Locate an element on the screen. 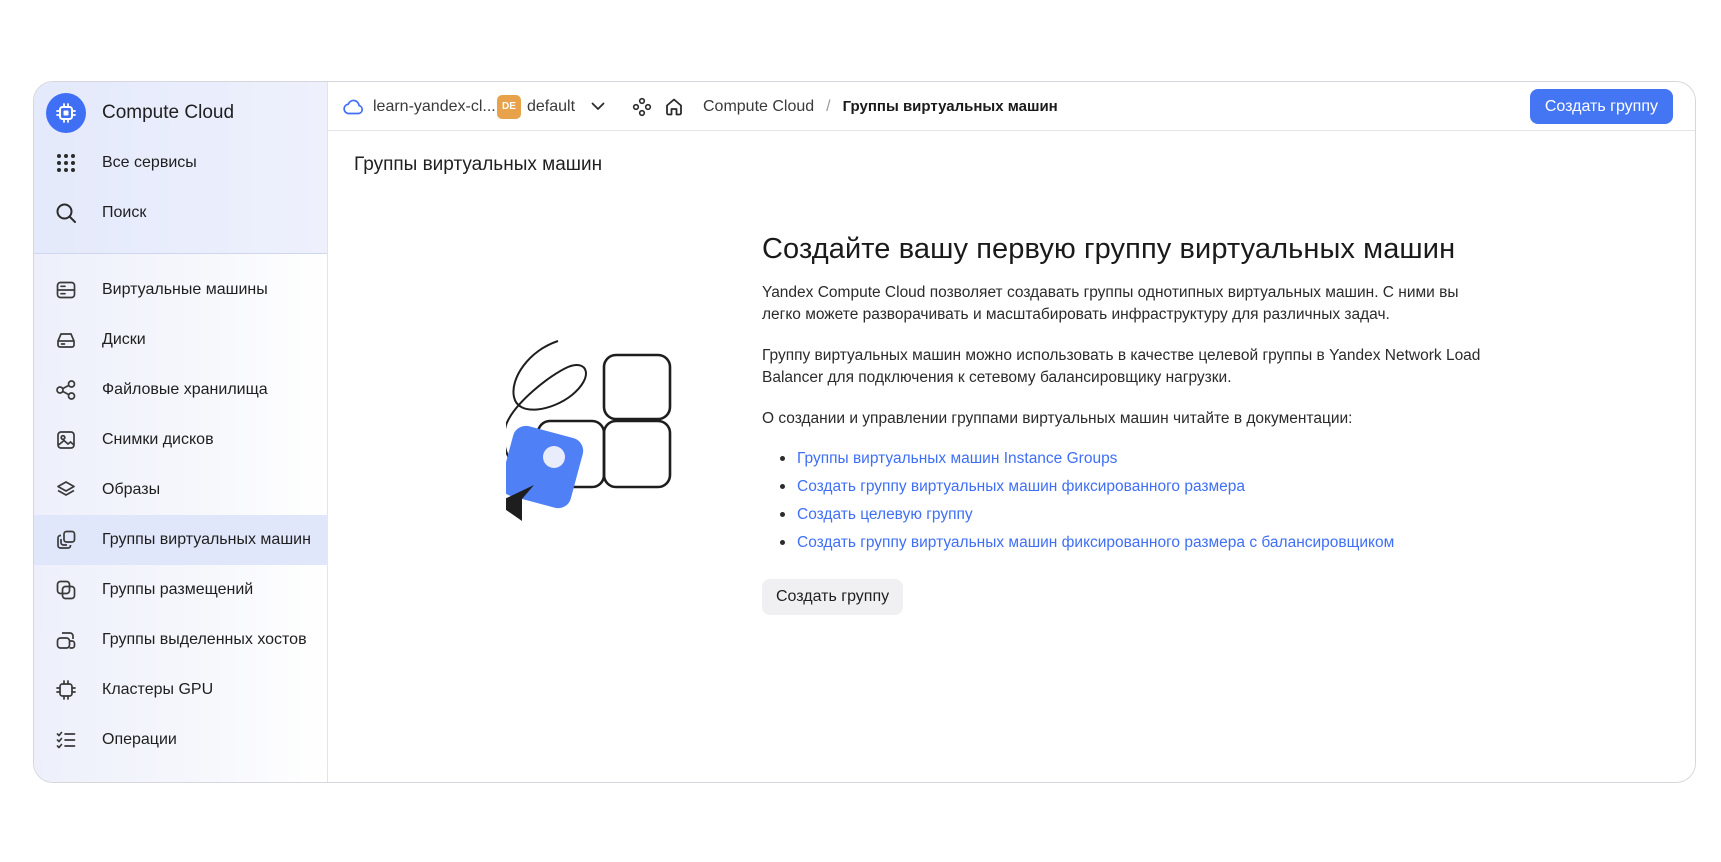  search-icon is located at coordinates (66, 213).